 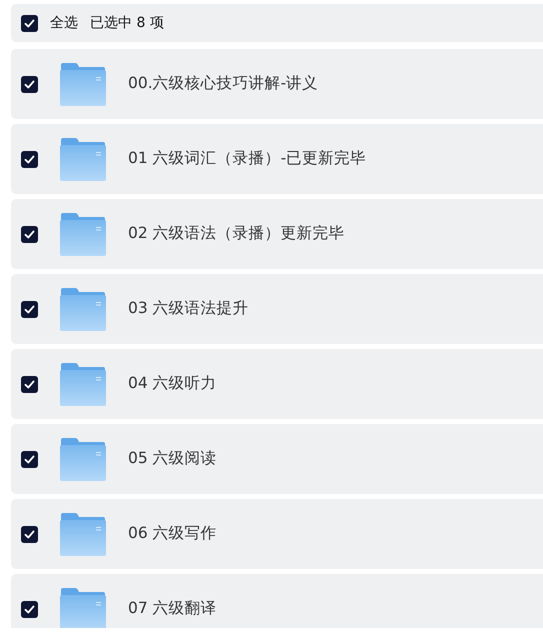 What do you see at coordinates (188, 309) in the screenshot?
I see `folder-name: 03 六级语法提升` at bounding box center [188, 309].